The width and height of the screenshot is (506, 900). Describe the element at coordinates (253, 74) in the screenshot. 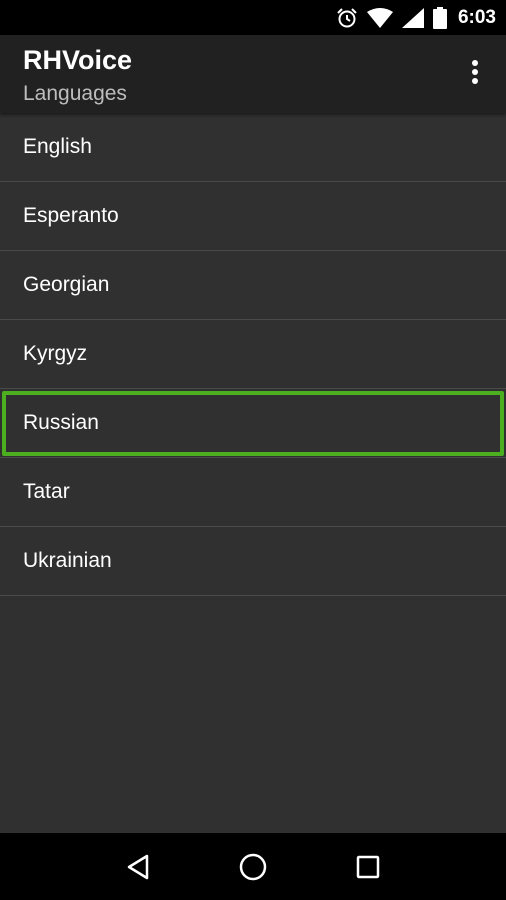

I see `app-bar: RHVoice Languages` at that location.